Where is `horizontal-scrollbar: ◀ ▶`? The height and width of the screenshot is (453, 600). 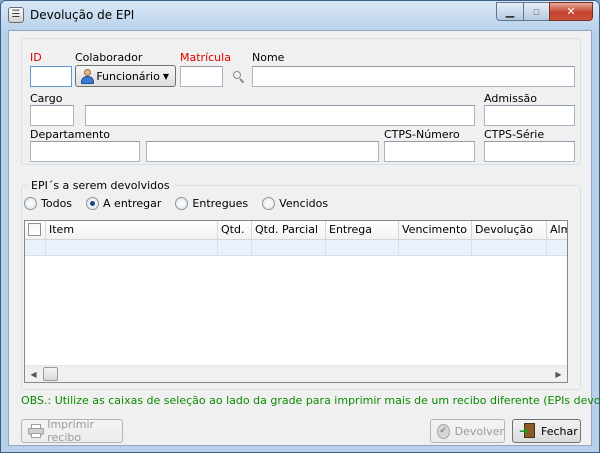
horizontal-scrollbar: ◀ ▶ is located at coordinates (296, 373).